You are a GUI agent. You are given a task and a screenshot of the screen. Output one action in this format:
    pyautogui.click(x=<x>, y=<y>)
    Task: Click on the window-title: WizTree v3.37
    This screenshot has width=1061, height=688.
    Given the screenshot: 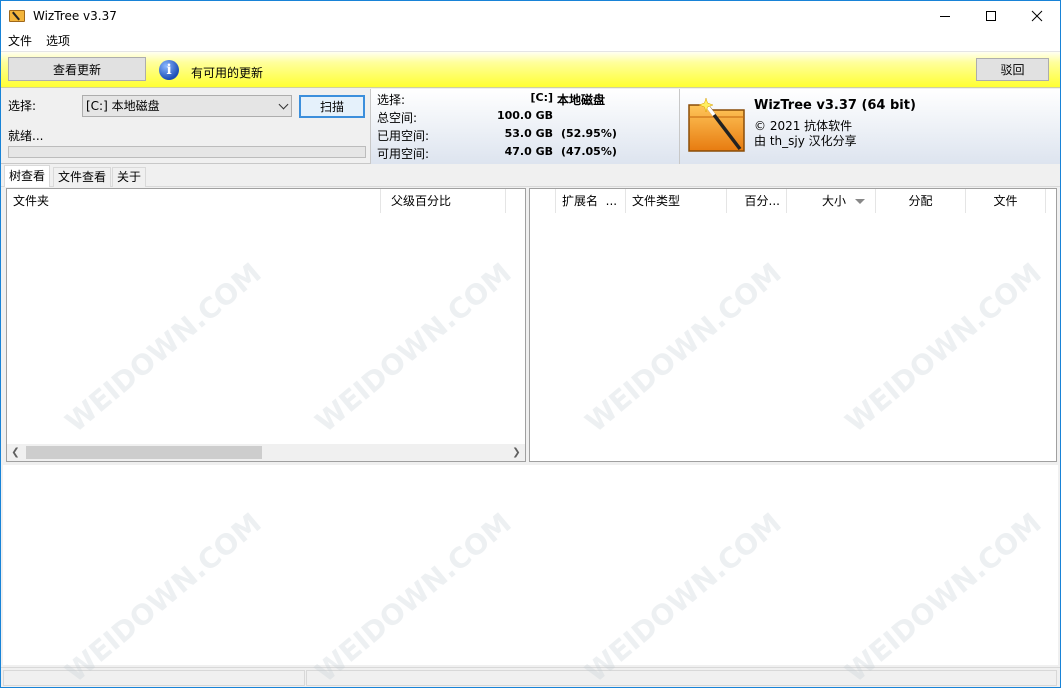 What is the action you would take?
    pyautogui.click(x=75, y=16)
    